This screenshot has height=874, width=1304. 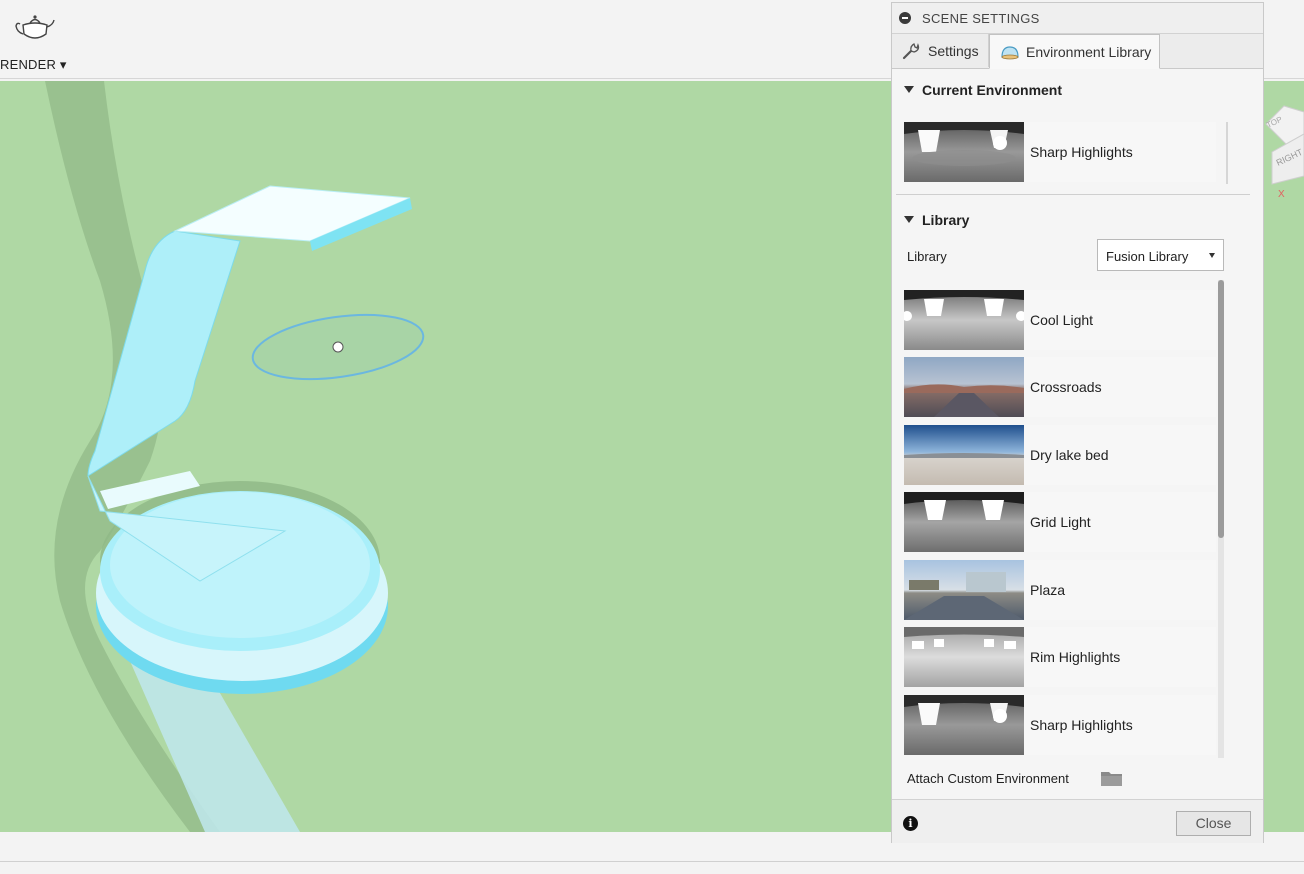 What do you see at coordinates (1221, 409) in the screenshot?
I see `list-scrollbar-thumb` at bounding box center [1221, 409].